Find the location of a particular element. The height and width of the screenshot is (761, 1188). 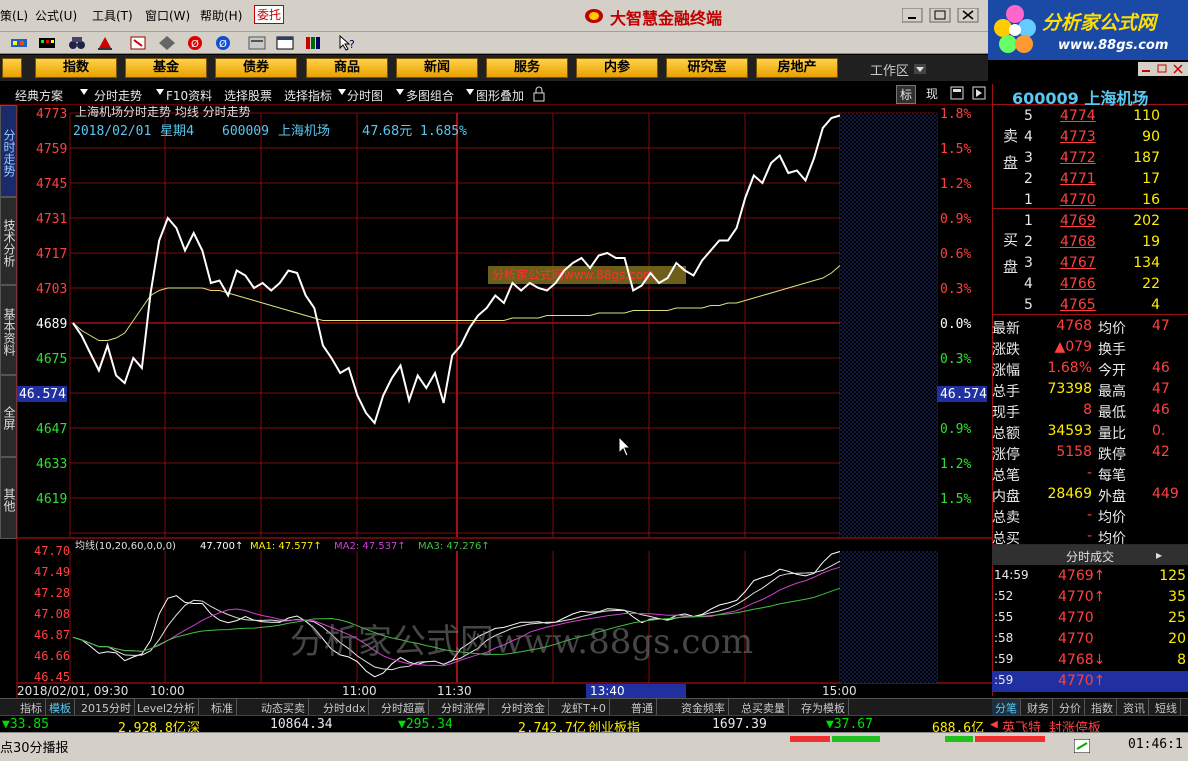

ticks-next-icon: ▸ is located at coordinates (1159, 555).